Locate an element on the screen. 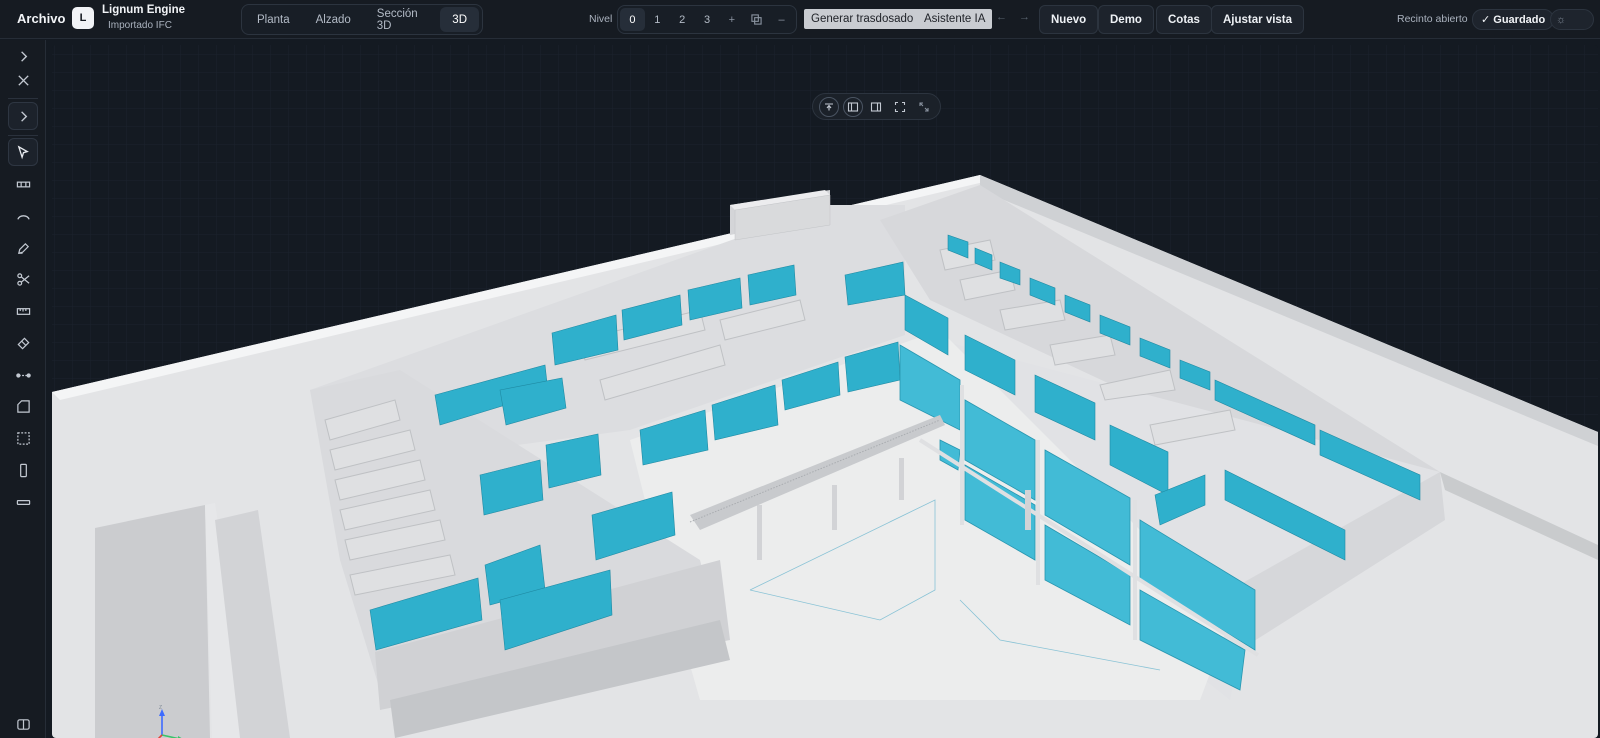 Image resolution: width=1600 pixels, height=738 pixels. app-name: Lignum Engine is located at coordinates (144, 10).